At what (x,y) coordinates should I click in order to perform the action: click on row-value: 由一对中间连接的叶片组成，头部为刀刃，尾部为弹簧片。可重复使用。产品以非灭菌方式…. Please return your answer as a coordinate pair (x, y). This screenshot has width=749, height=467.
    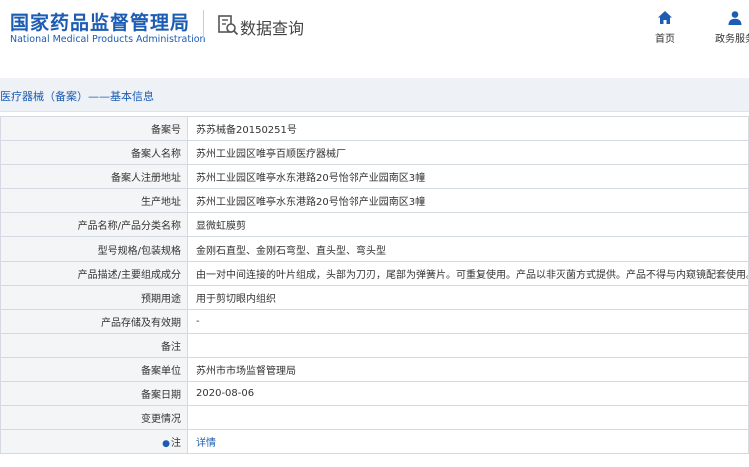
    Looking at the image, I should click on (468, 273).